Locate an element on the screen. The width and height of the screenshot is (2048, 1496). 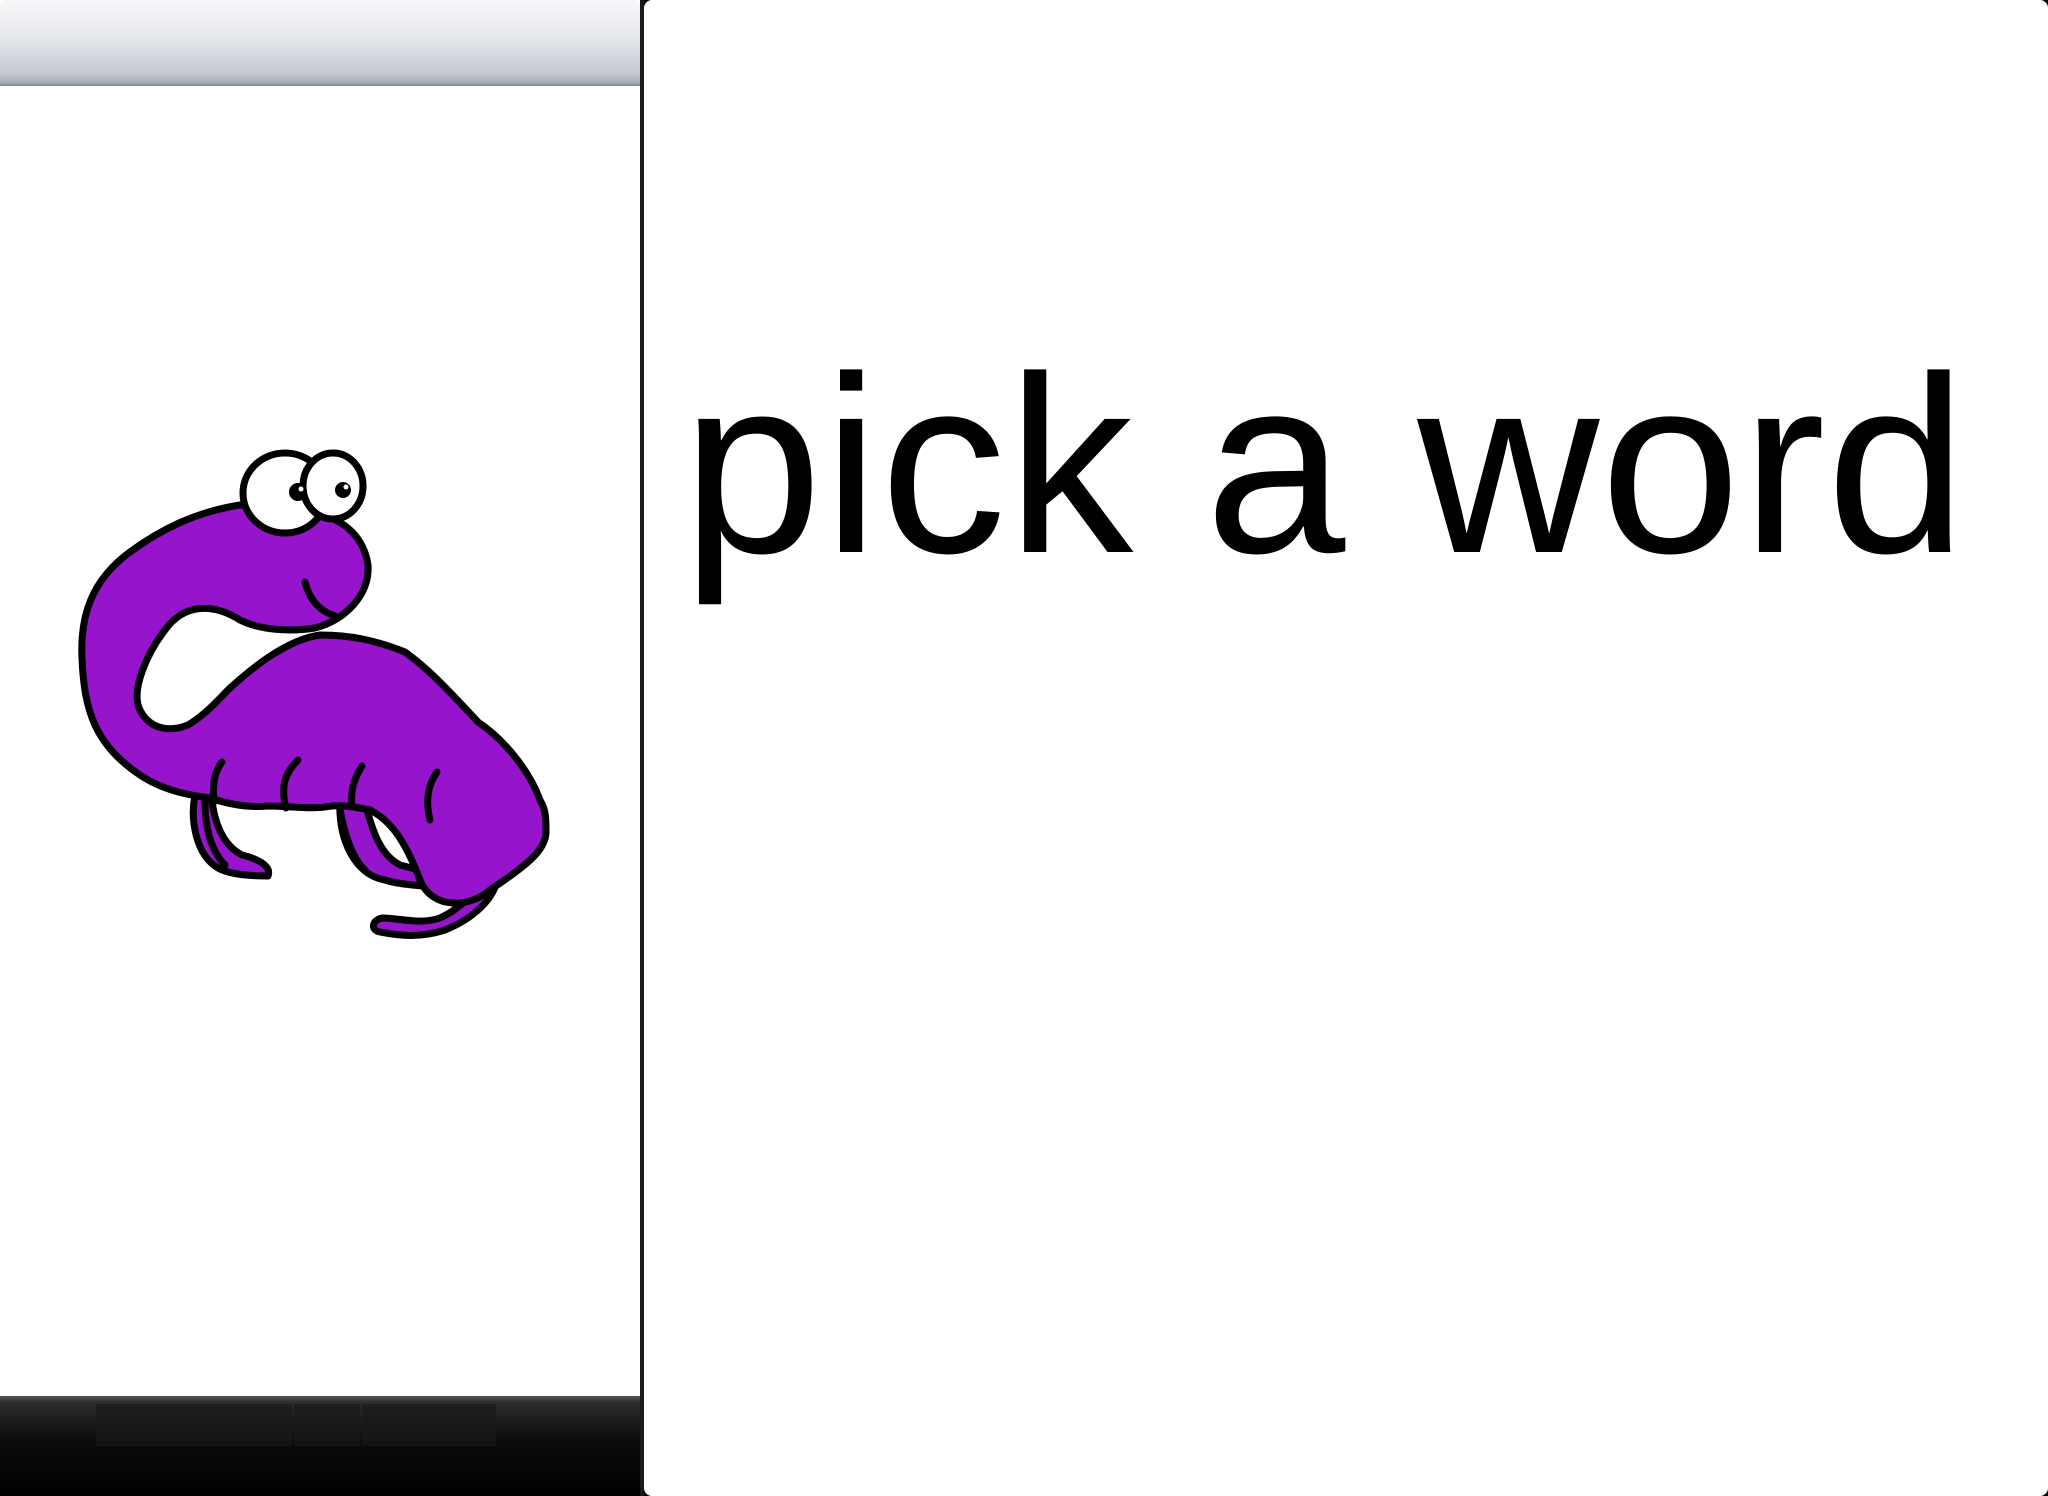
dino-pupil-left is located at coordinates (298, 492).